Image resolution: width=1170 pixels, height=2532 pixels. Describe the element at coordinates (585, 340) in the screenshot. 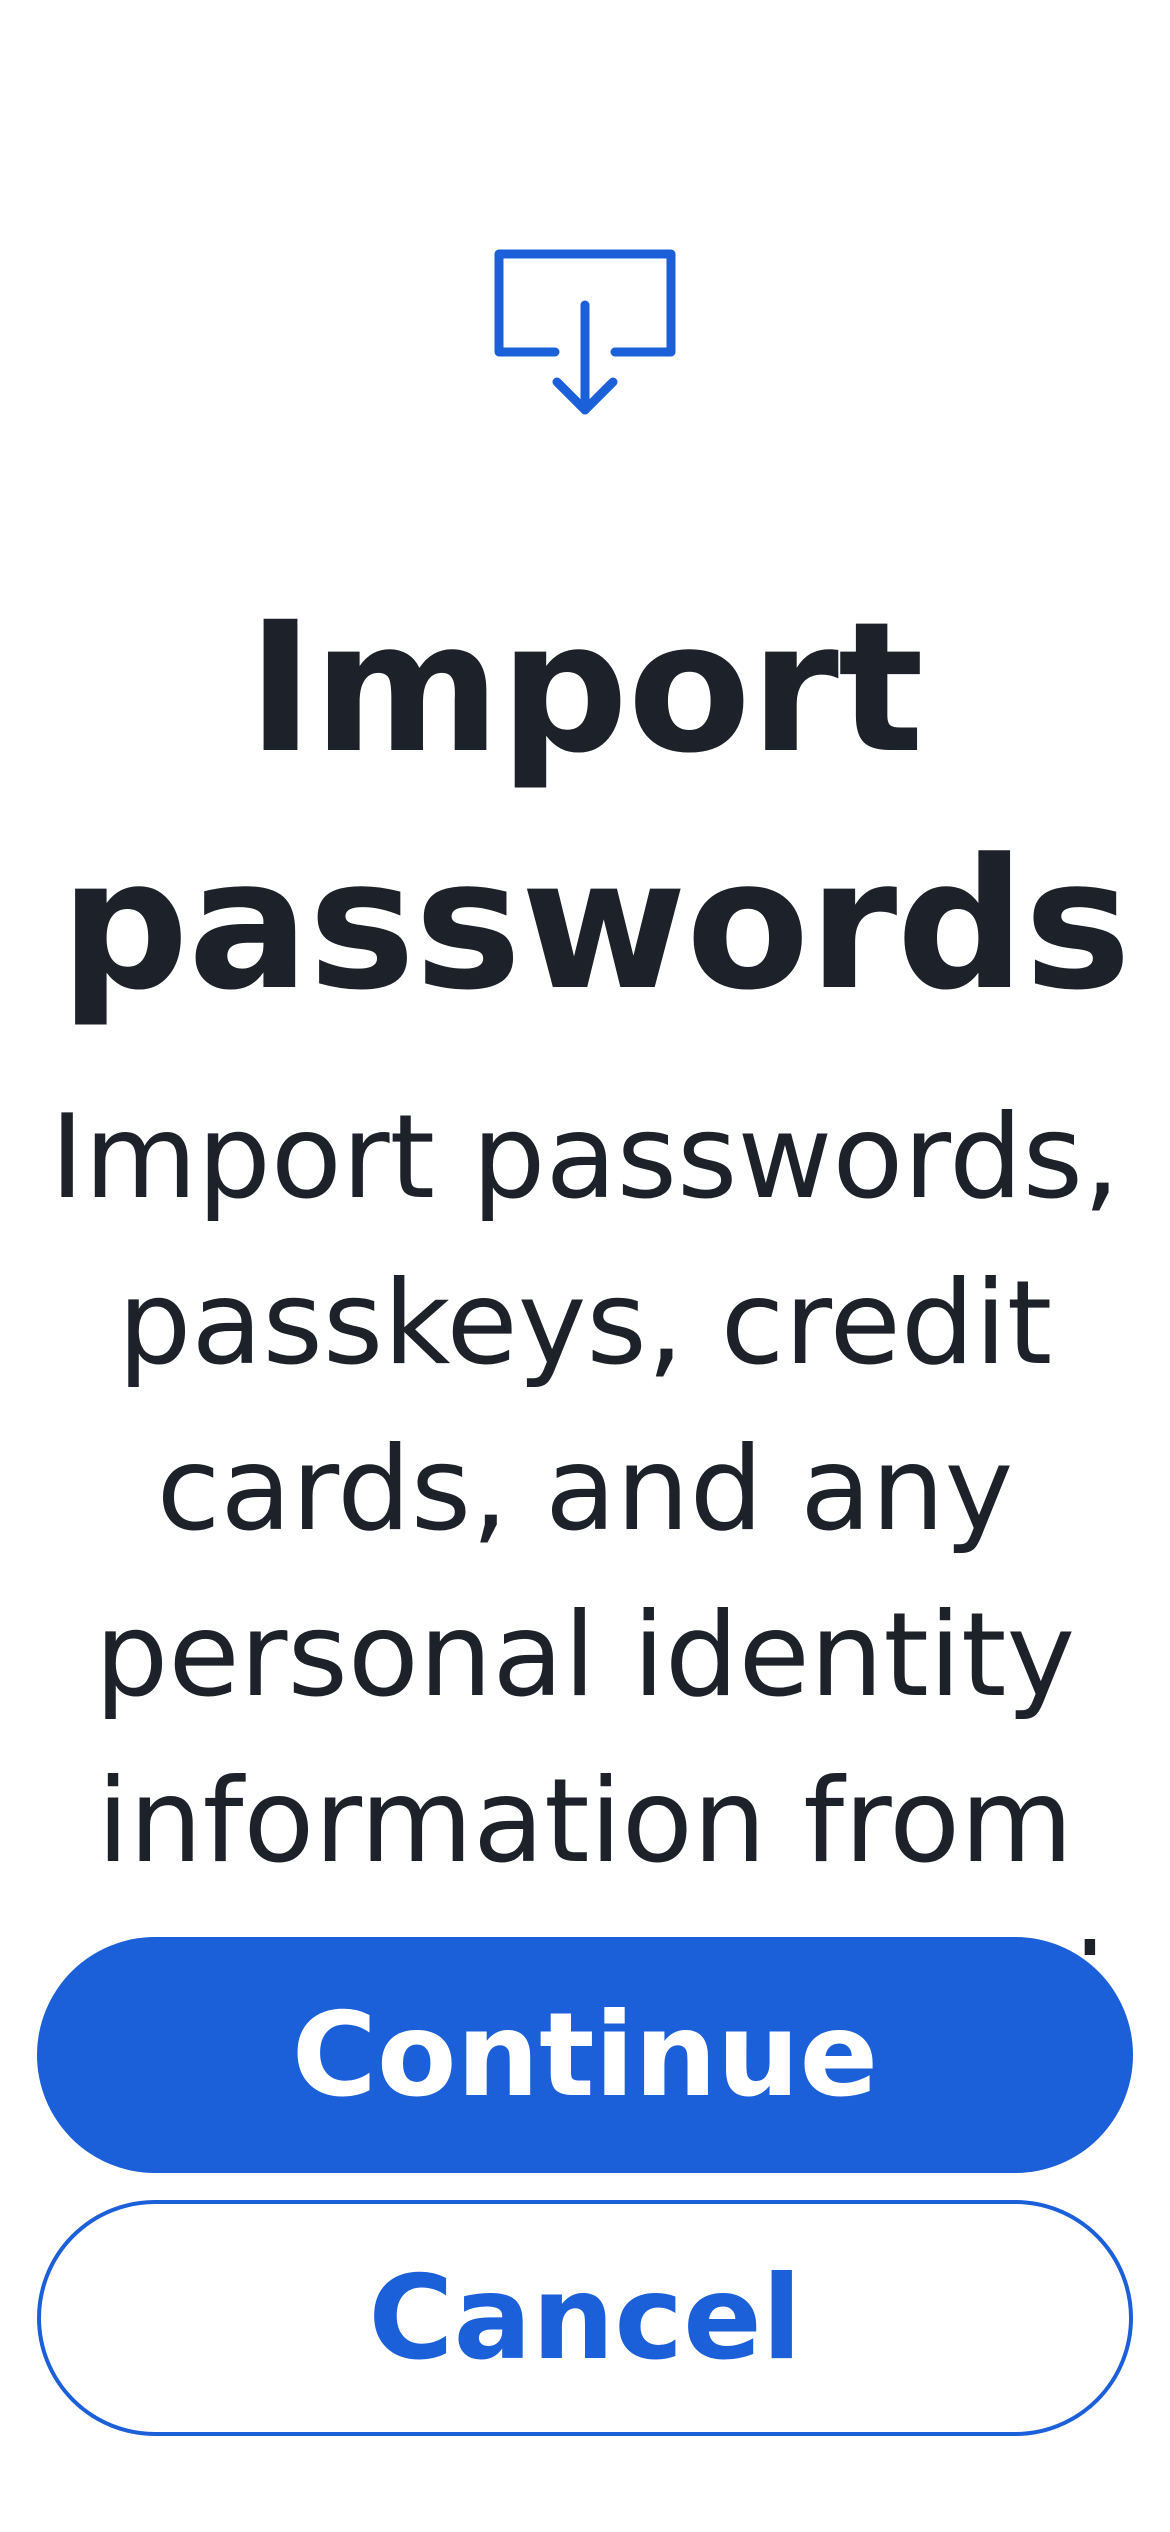

I see `import-tray-icon` at that location.